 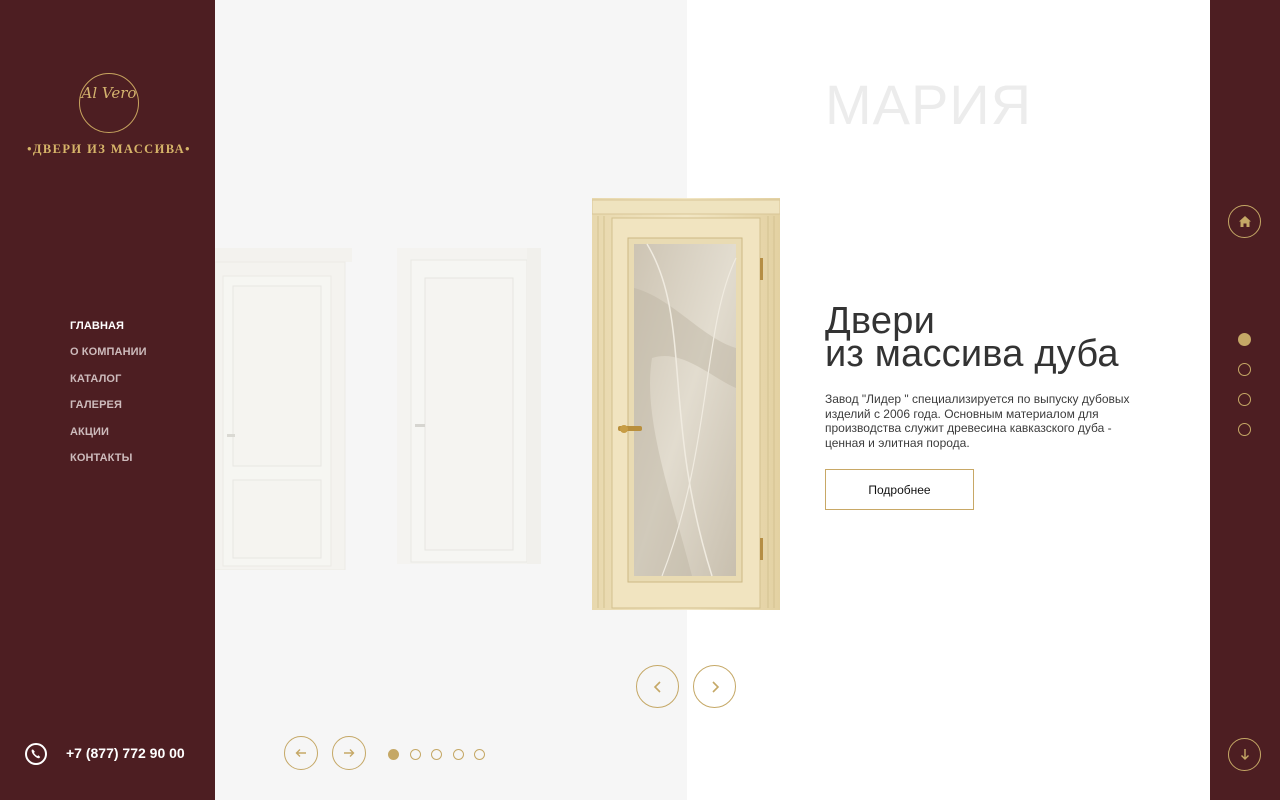 What do you see at coordinates (972, 354) in the screenshot?
I see `hero-title-line-2: из массива дуба` at bounding box center [972, 354].